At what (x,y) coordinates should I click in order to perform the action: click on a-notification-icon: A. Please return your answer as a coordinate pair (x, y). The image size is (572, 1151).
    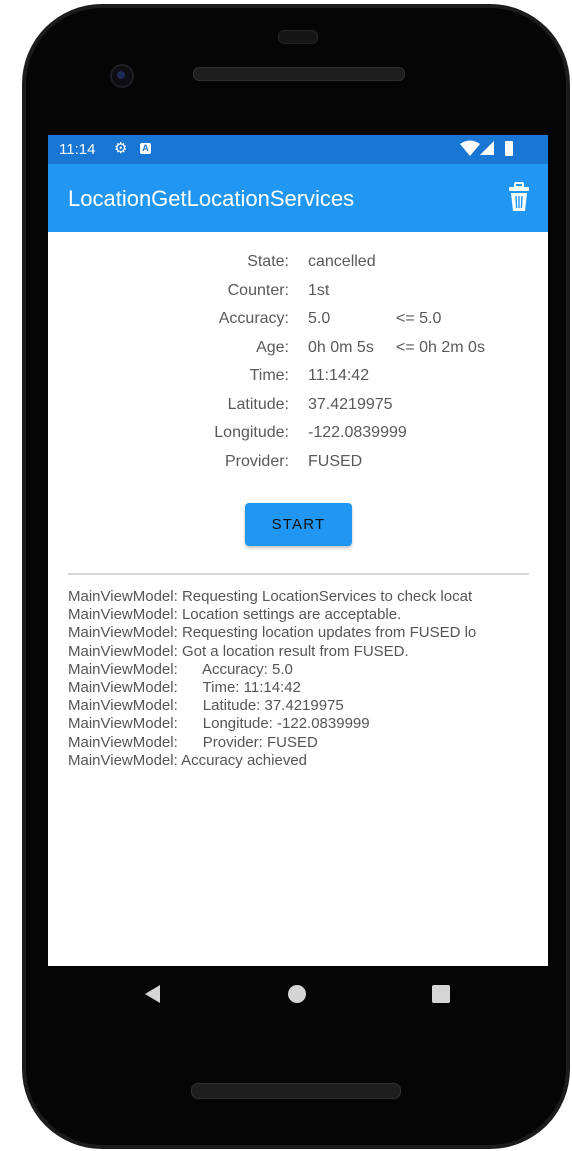
    Looking at the image, I should click on (145, 148).